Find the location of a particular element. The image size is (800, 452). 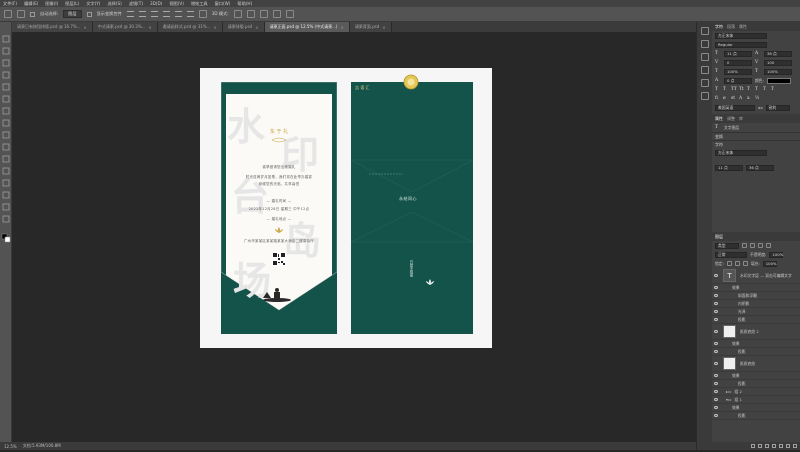

brush-icon is located at coordinates (704, 57).